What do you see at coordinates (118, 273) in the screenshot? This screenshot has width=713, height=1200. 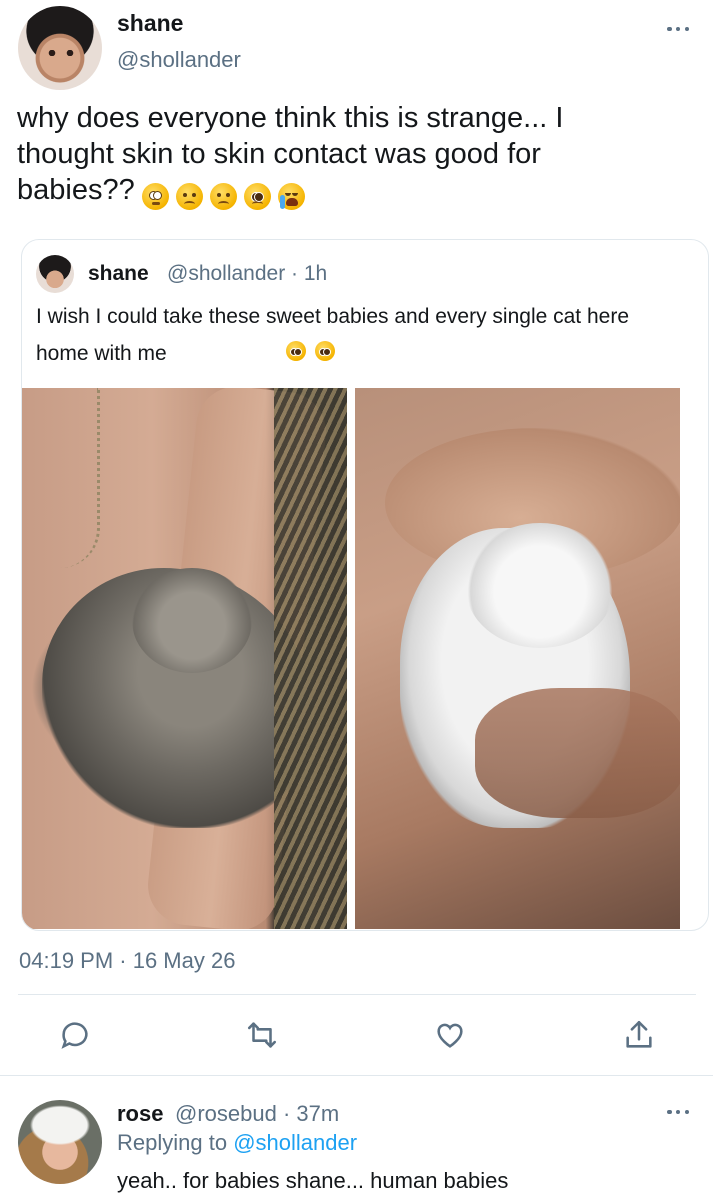 I see `quoted-author-name: shane` at bounding box center [118, 273].